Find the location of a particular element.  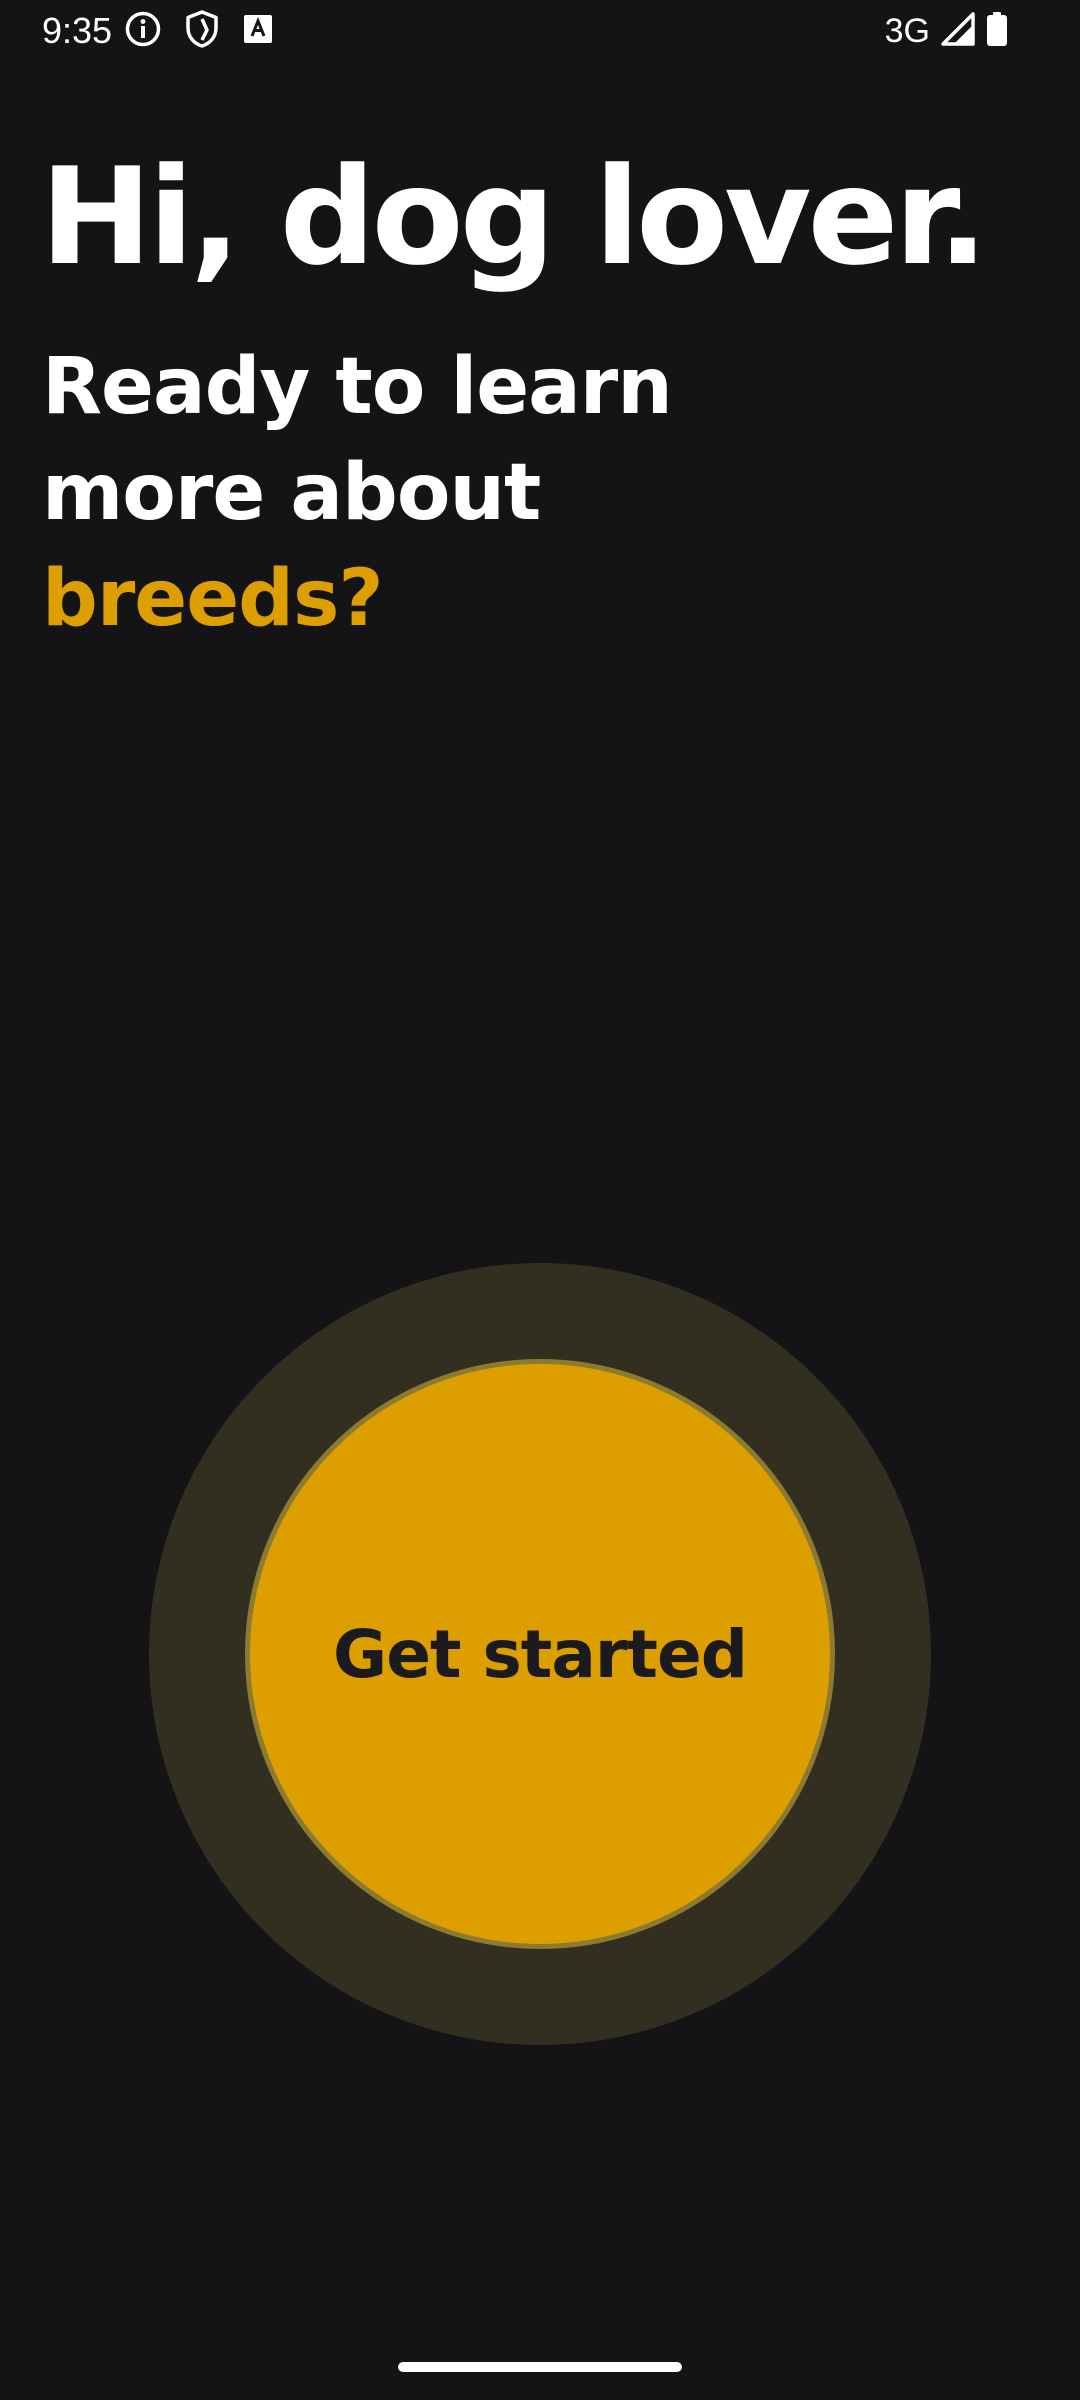

status-system-icons: 3G is located at coordinates (946, 31).